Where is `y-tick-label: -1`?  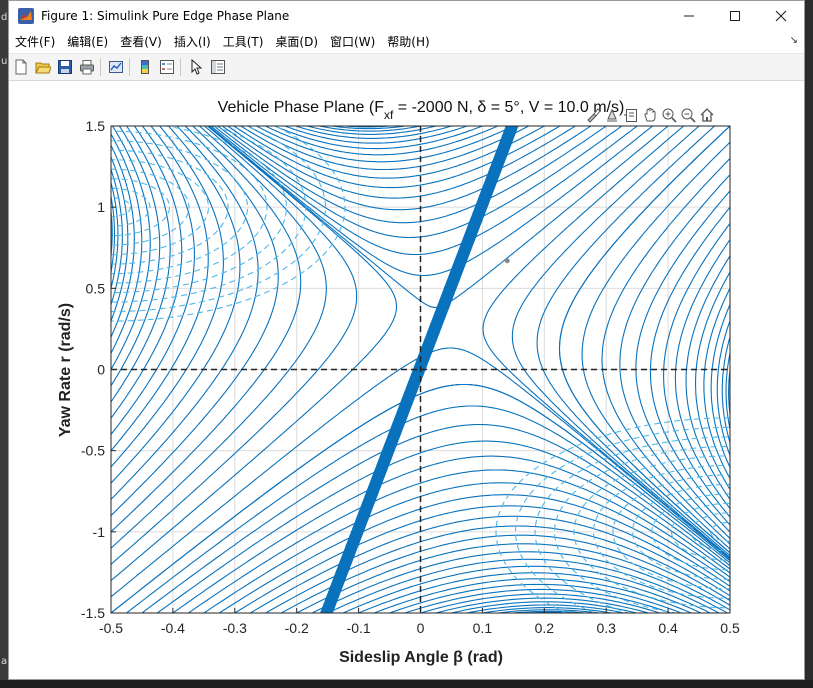 y-tick-label: -1 is located at coordinates (99, 532).